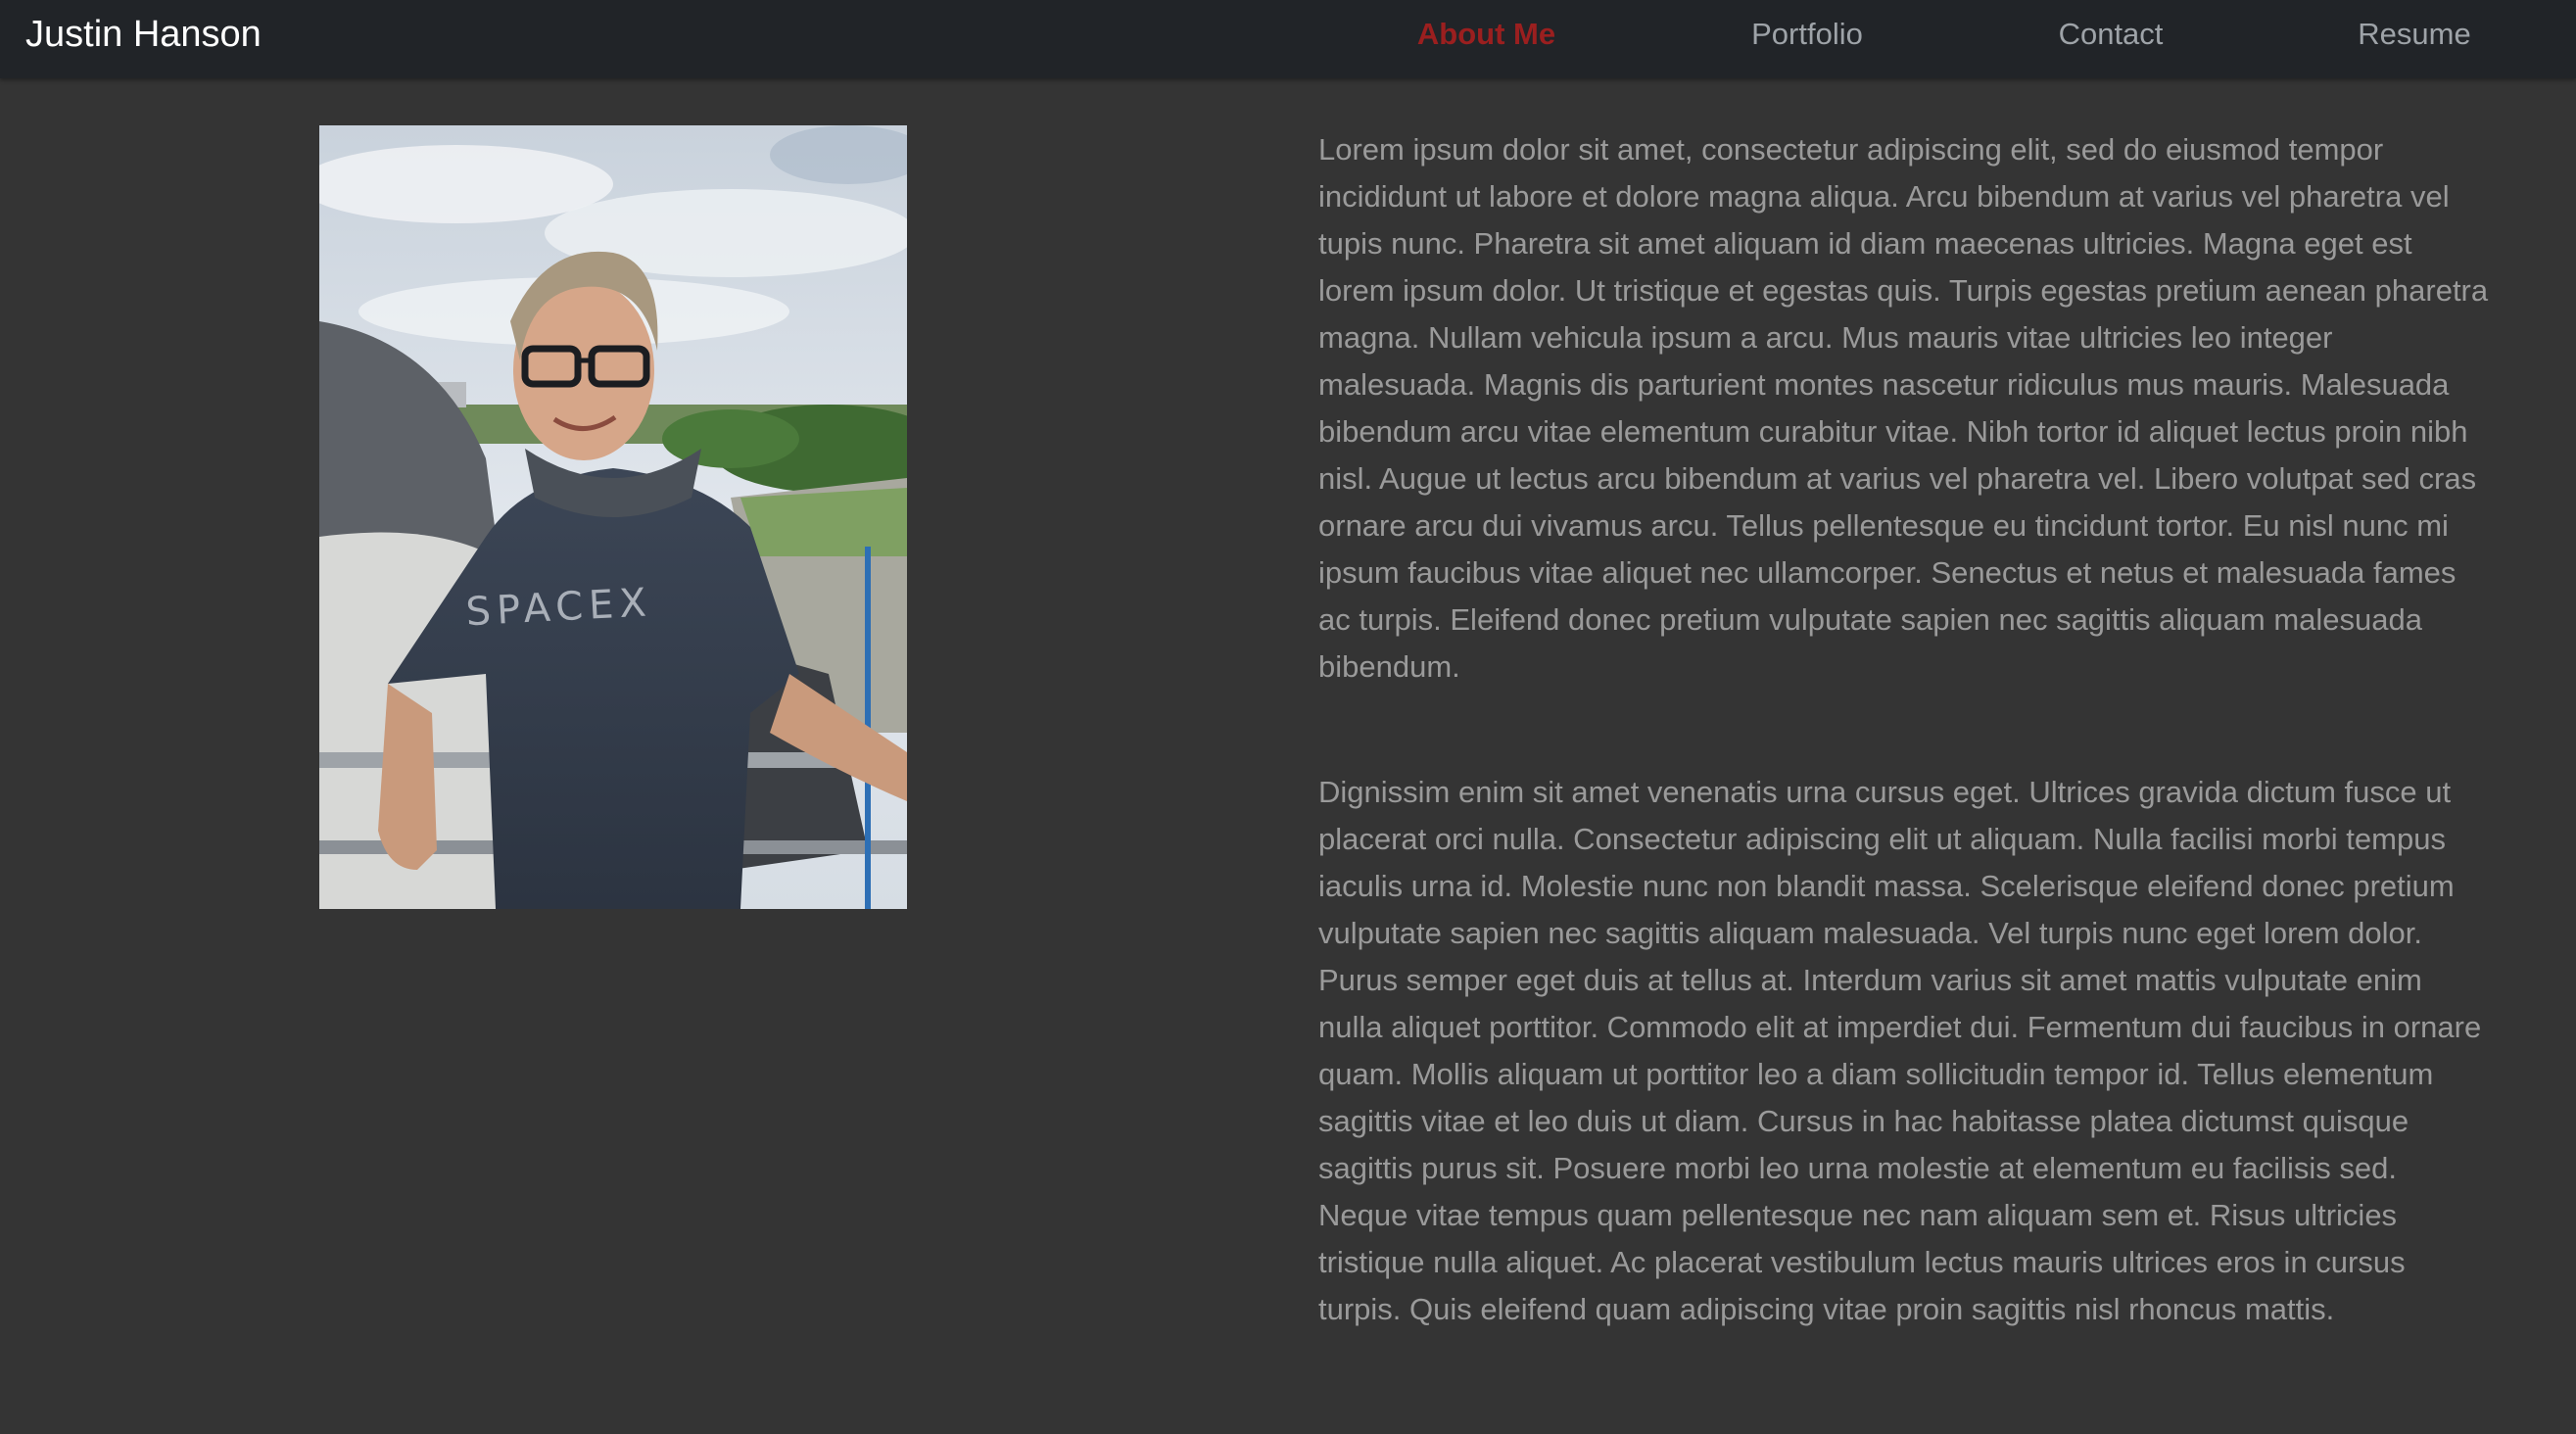 The width and height of the screenshot is (2576, 1434). Describe the element at coordinates (2414, 34) in the screenshot. I see `nav-link-resume: Resume` at that location.